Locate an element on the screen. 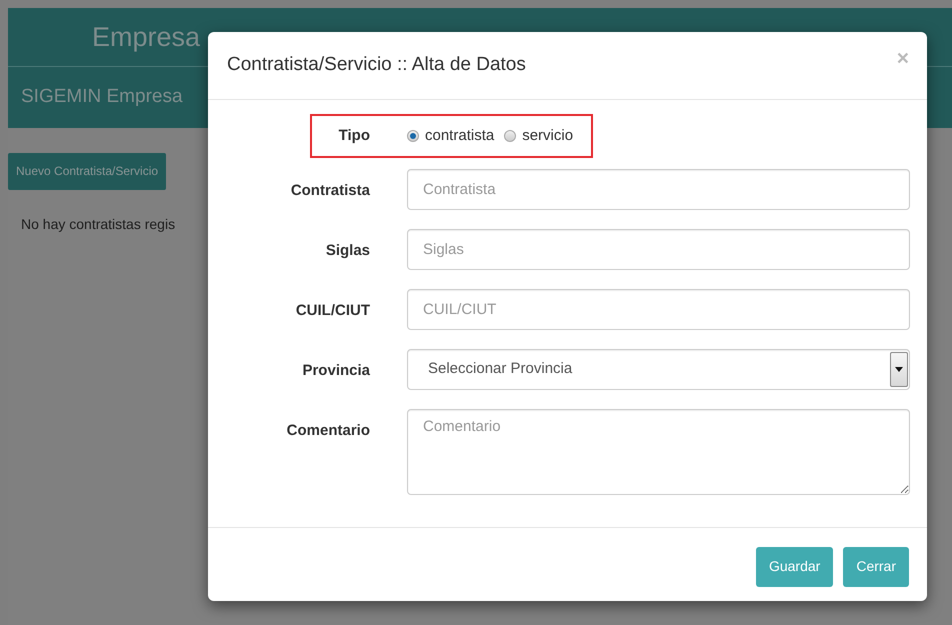 The height and width of the screenshot is (625, 952). close-button: × is located at coordinates (902, 58).